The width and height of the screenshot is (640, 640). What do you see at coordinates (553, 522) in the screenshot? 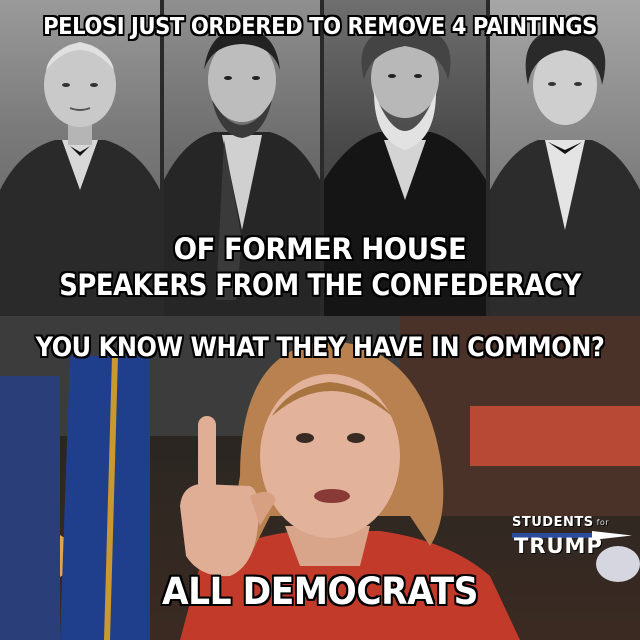
I see `logo-students-word: STUDENTS` at bounding box center [553, 522].